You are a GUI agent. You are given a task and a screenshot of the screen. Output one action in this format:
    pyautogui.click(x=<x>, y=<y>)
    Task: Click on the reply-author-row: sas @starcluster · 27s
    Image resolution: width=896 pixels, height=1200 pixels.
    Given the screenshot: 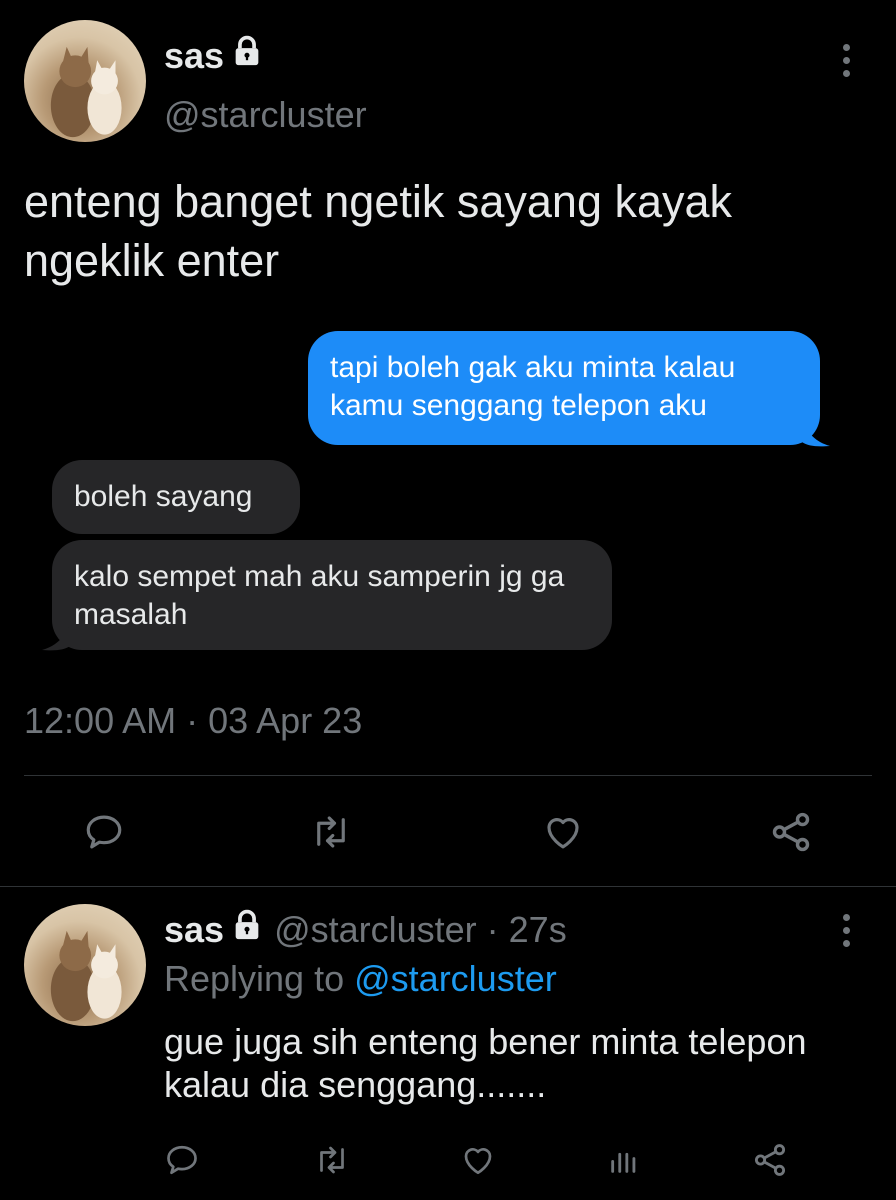 What is the action you would take?
    pyautogui.click(x=365, y=929)
    